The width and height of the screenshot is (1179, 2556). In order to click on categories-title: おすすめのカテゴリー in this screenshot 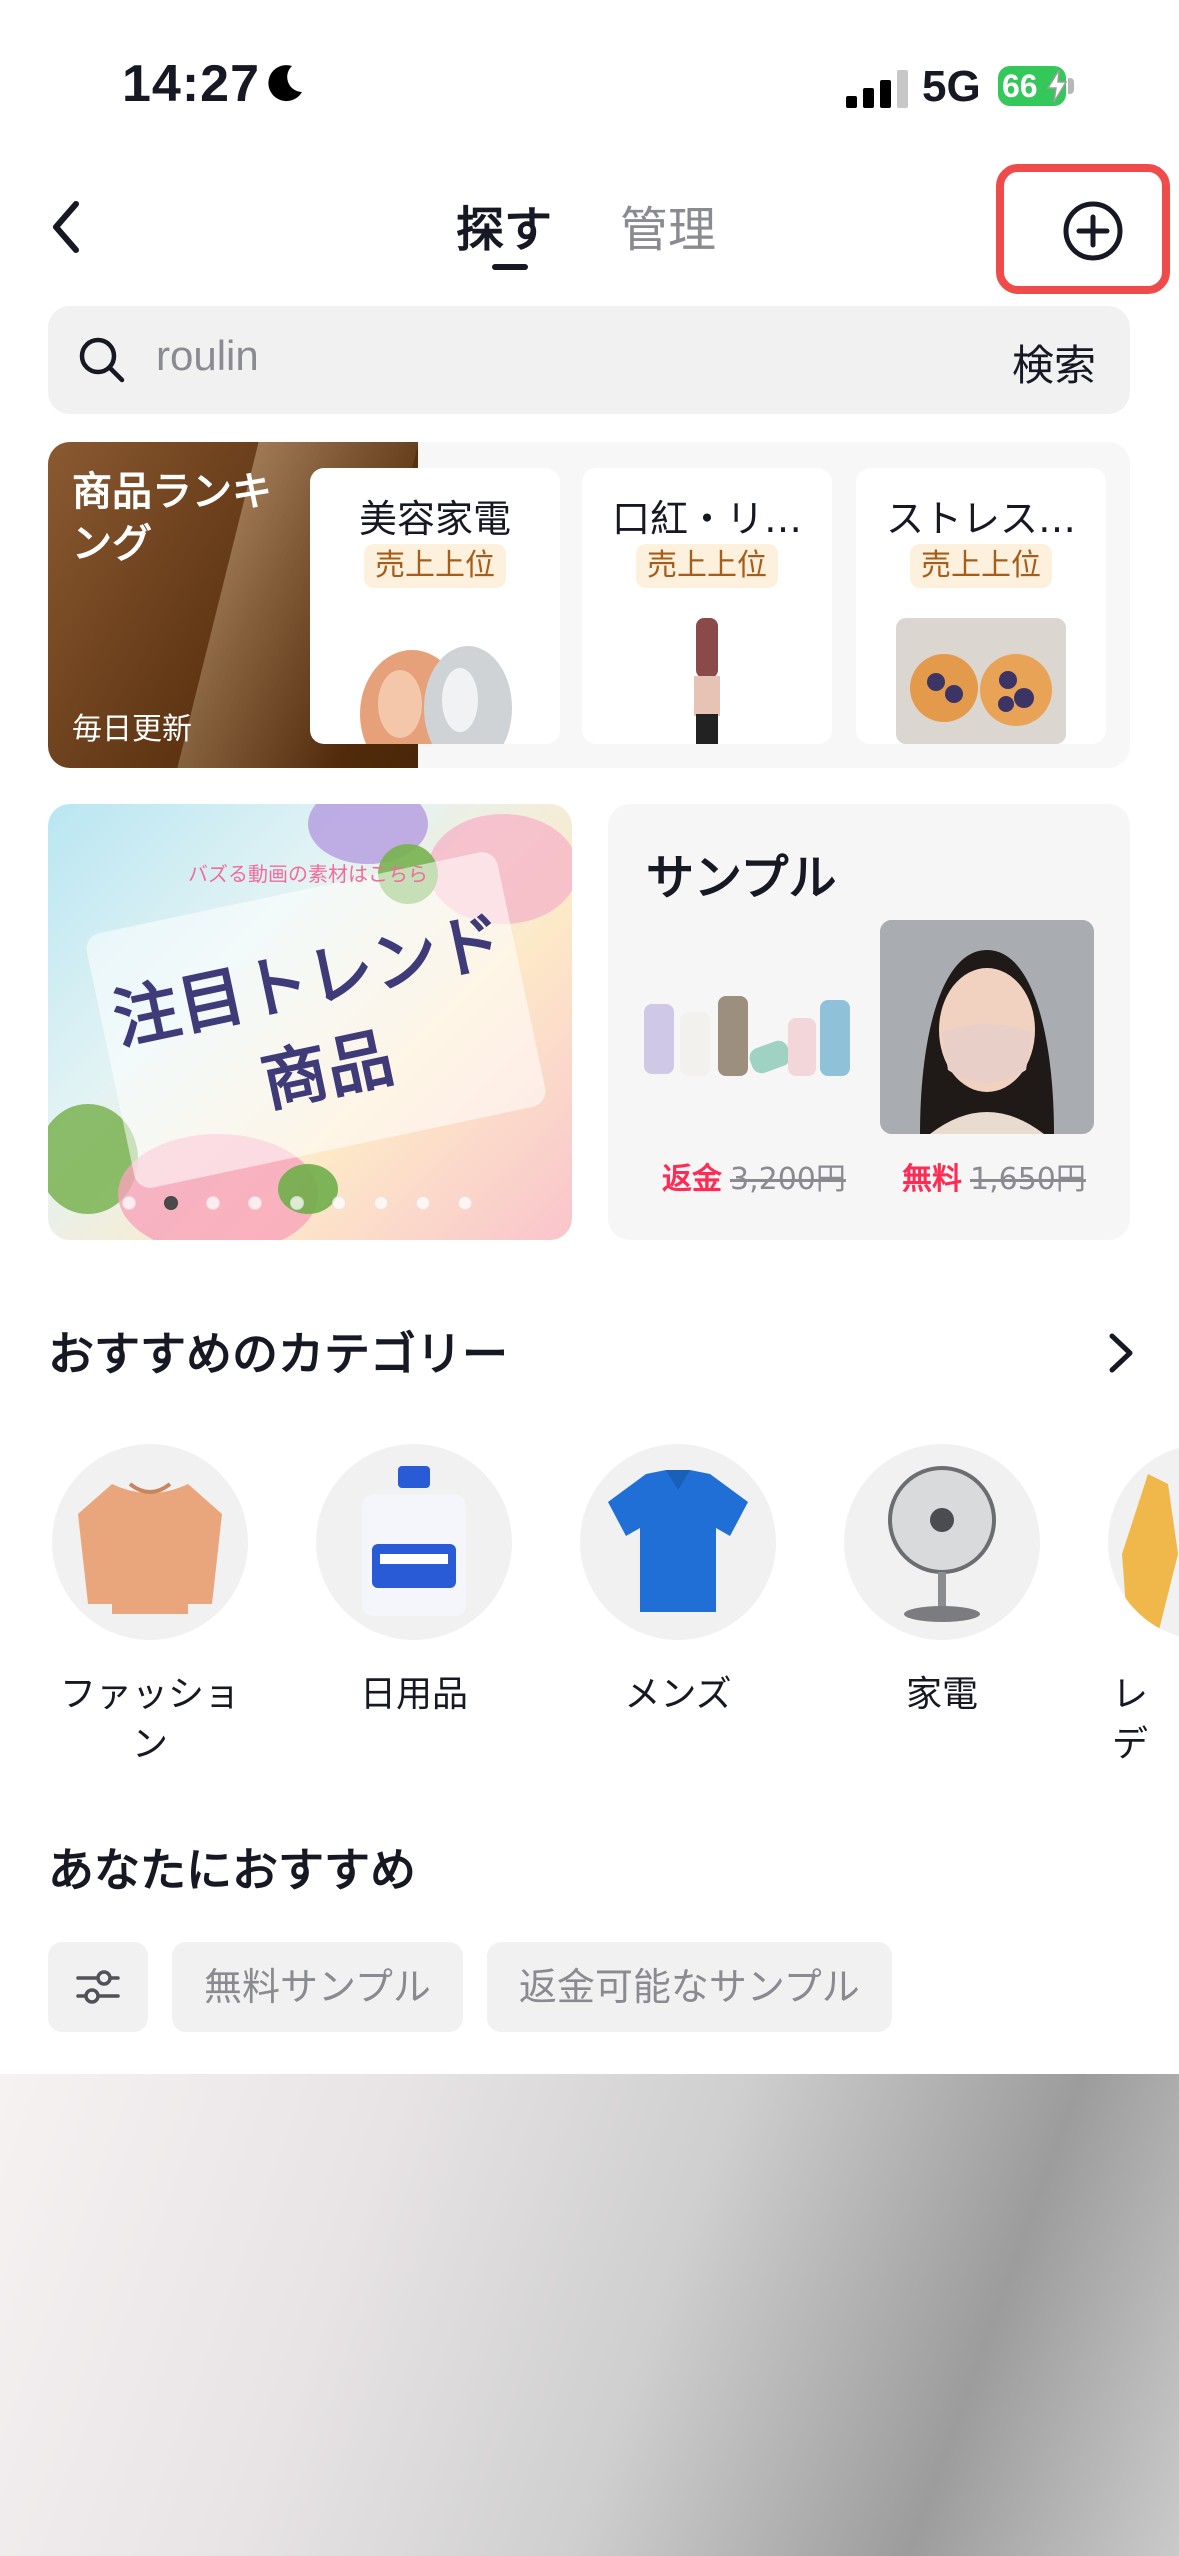, I will do `click(278, 1354)`.